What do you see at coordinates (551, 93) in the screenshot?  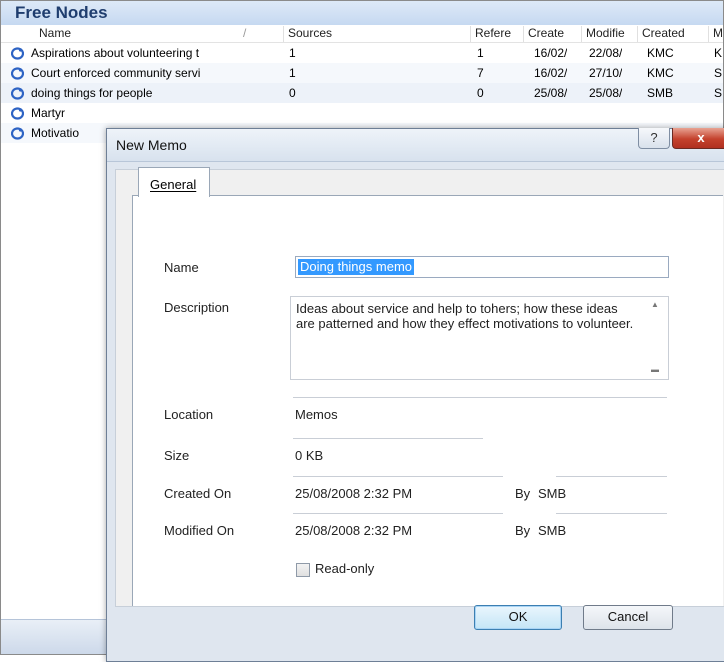 I see `node-created: 25/08/` at bounding box center [551, 93].